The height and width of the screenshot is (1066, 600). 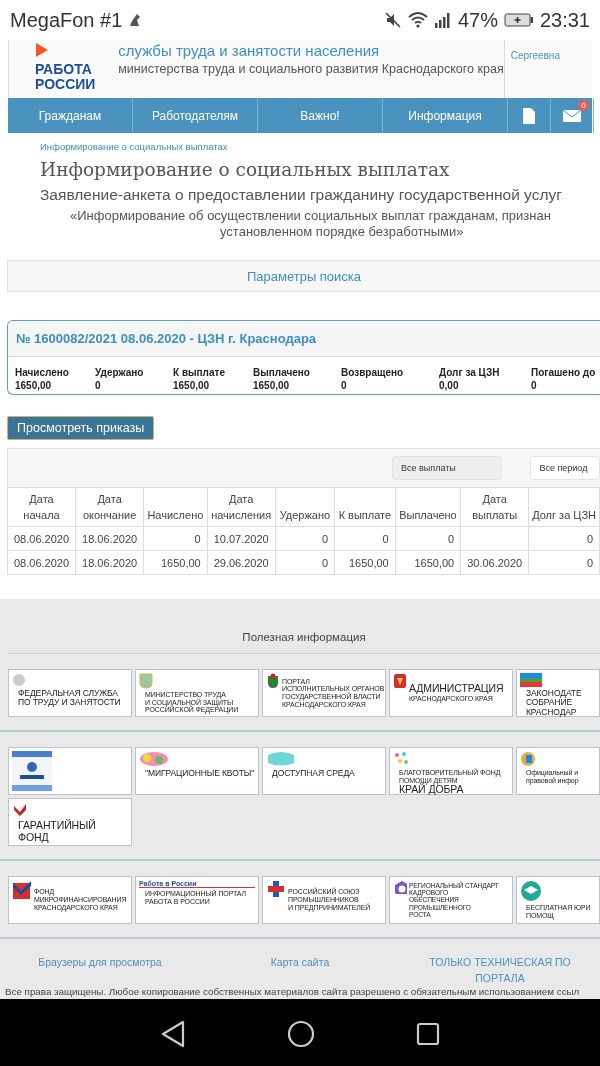 I want to click on banner-text: ФЕДЕРАЛЬНАЯ СЛУЖБА, so click(x=68, y=694).